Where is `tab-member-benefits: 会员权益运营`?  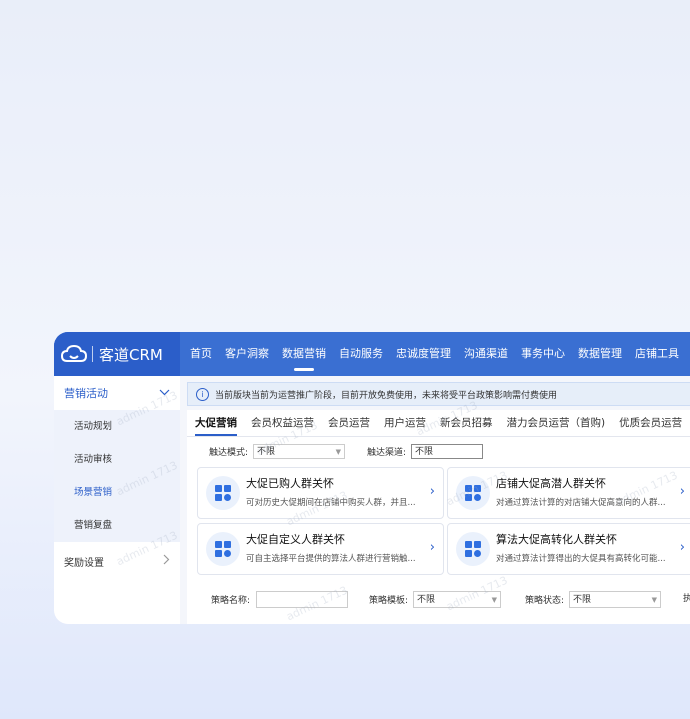 tab-member-benefits: 会员权益运营 is located at coordinates (282, 423).